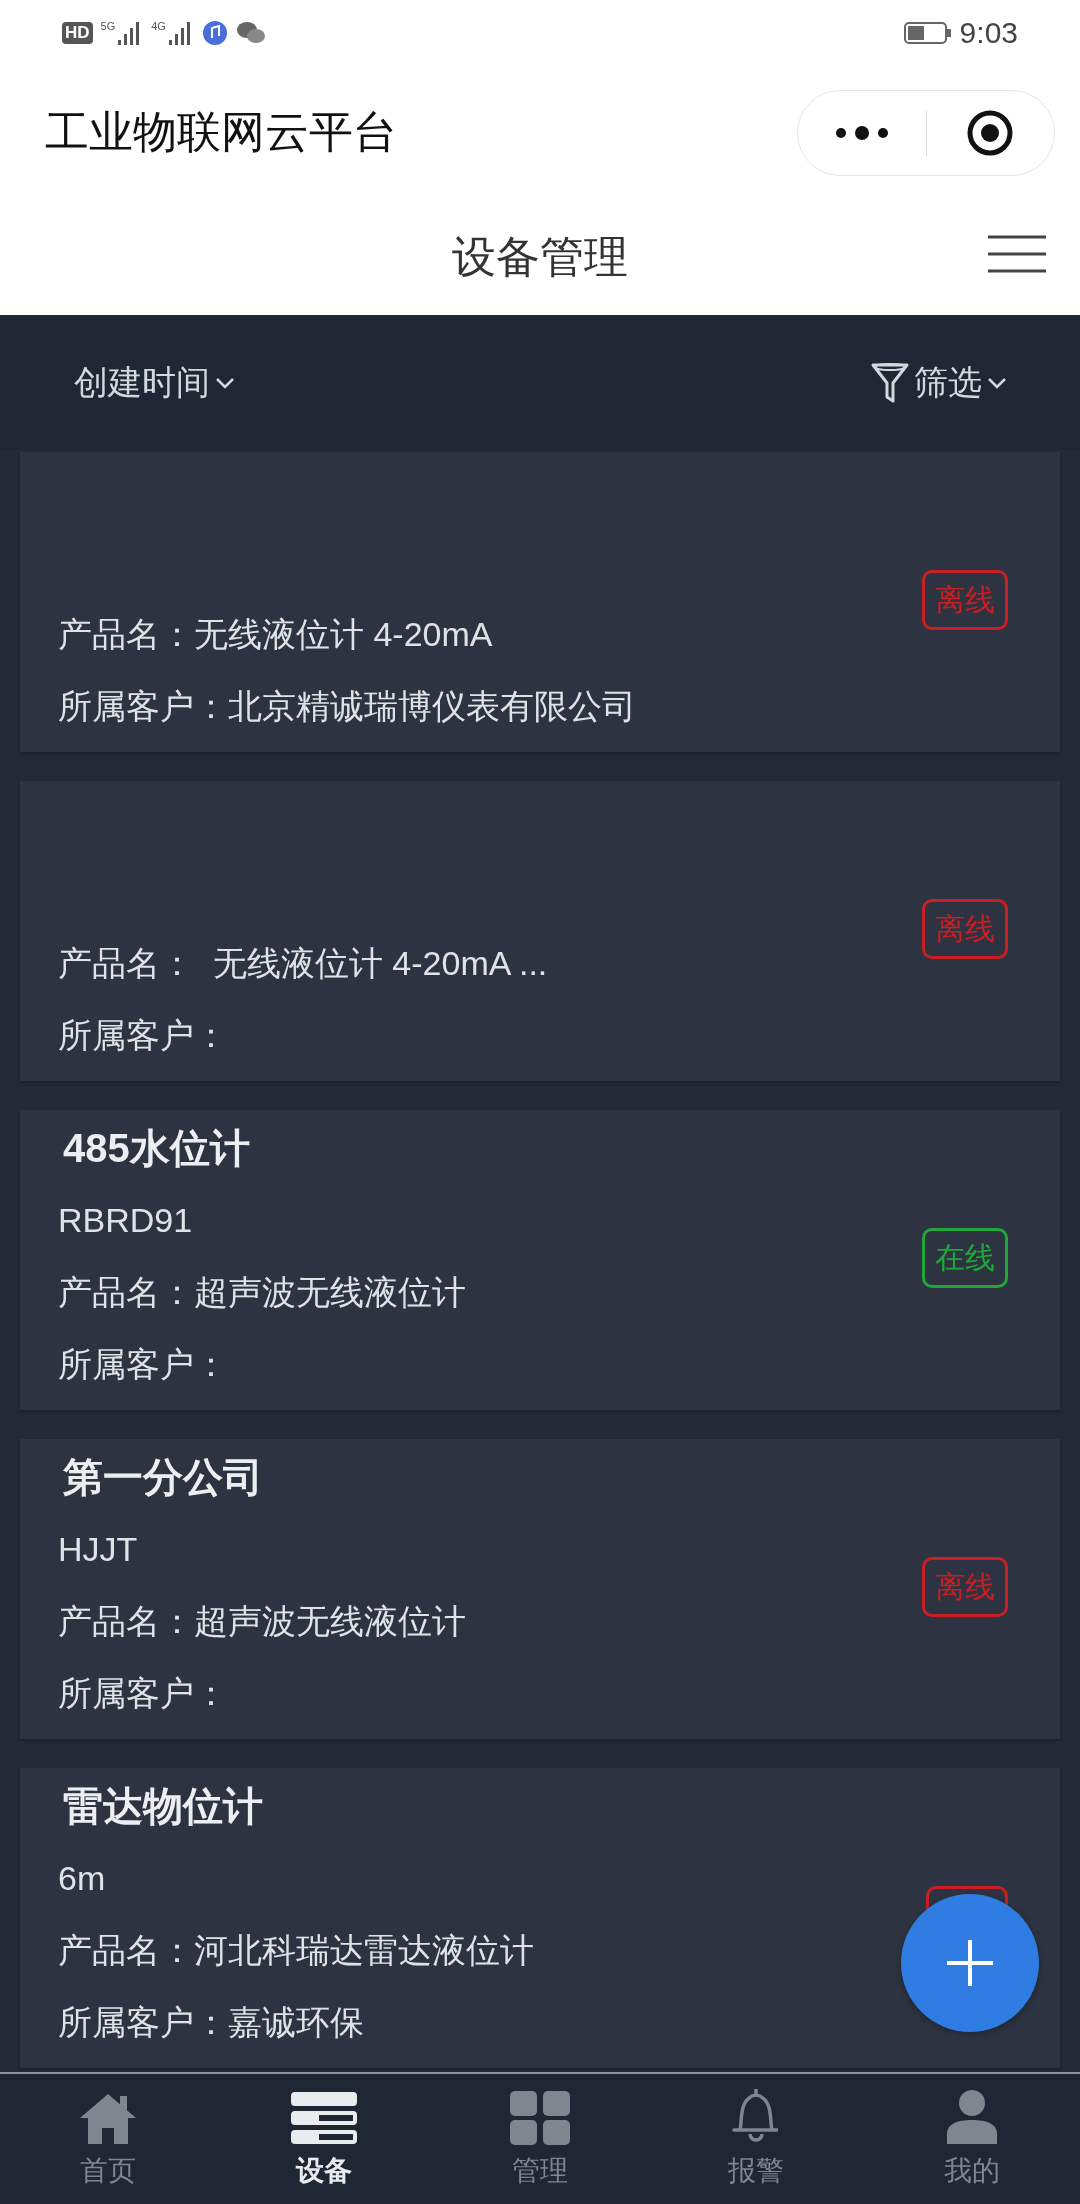  What do you see at coordinates (108, 25) in the screenshot?
I see `network-label: 5G` at bounding box center [108, 25].